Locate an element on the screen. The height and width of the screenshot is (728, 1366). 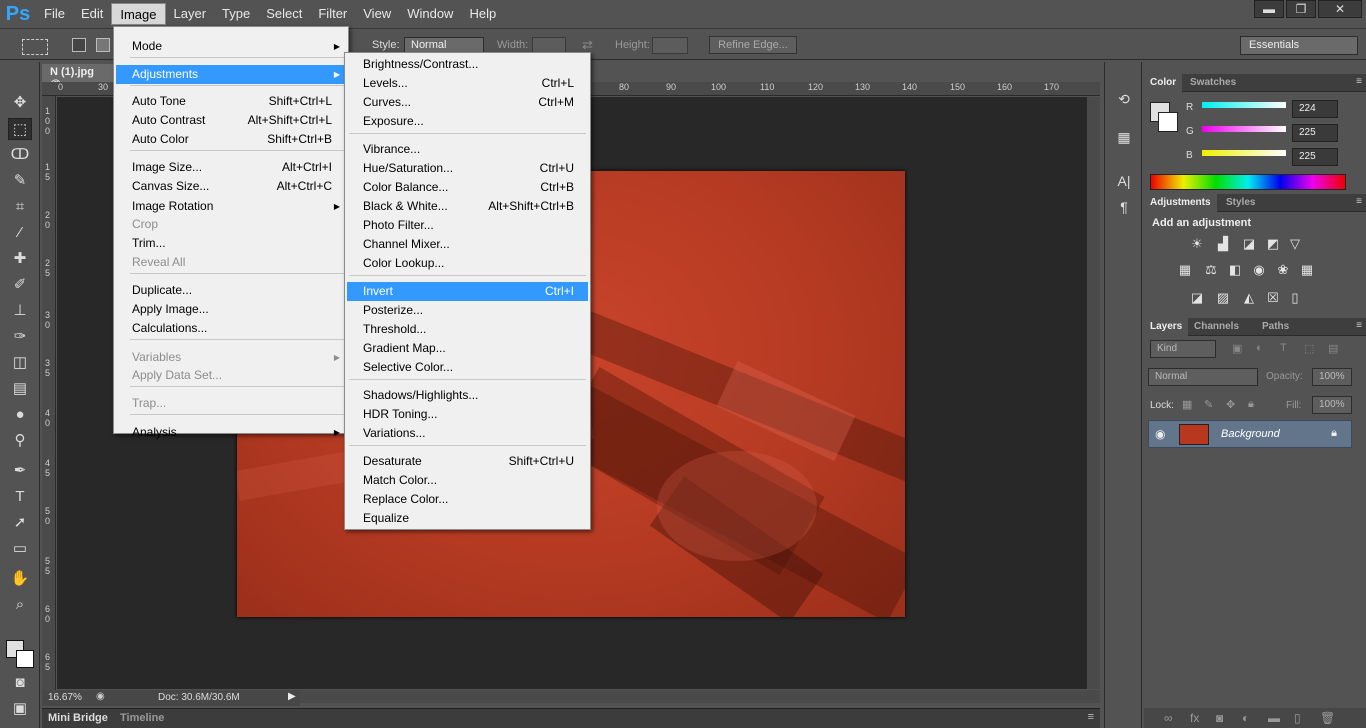
menu-item-canvas-size: Canvas Size... Alt+Ctrl+C is located at coordinates (231, 186).